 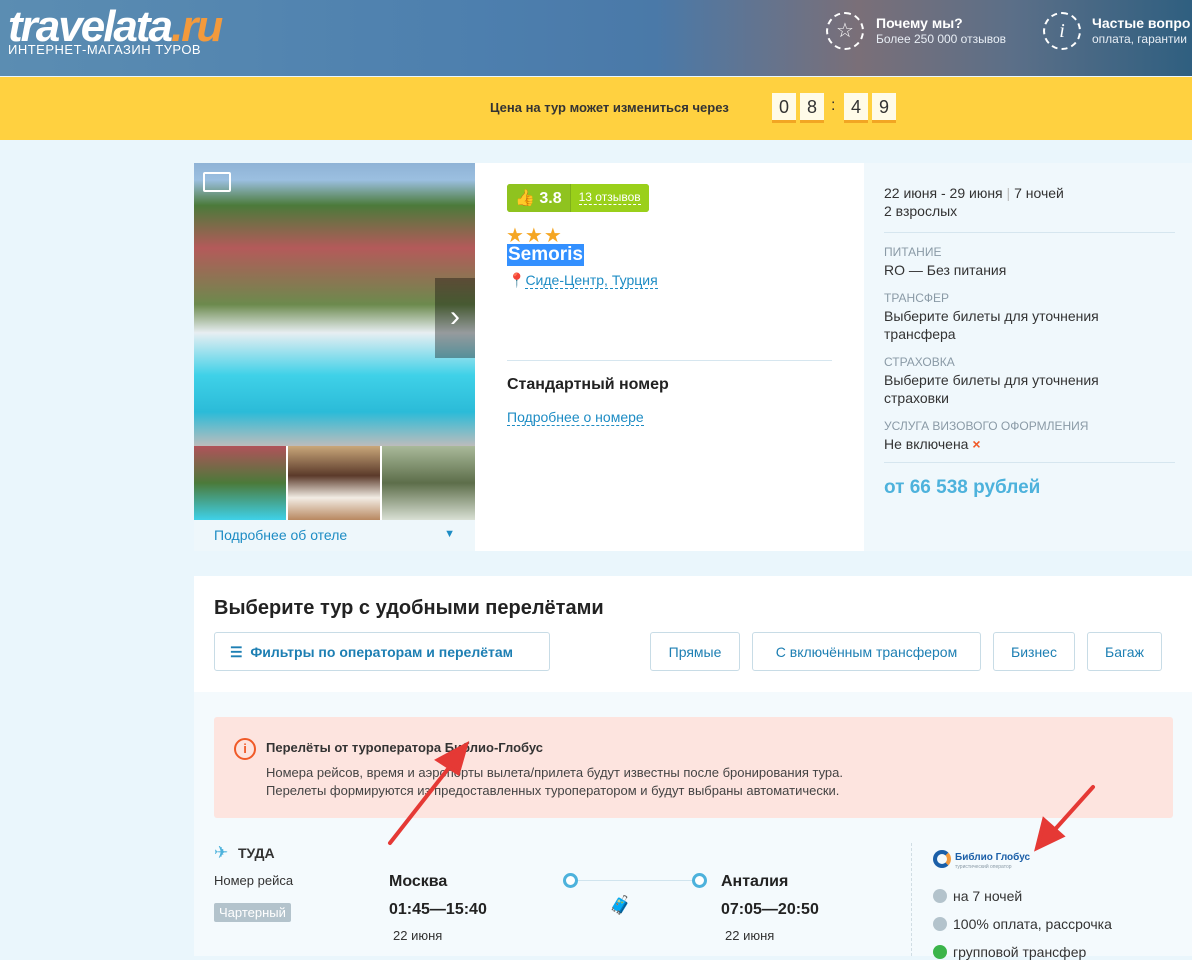 What do you see at coordinates (741, 796) in the screenshot?
I see `annotation-arrows` at bounding box center [741, 796].